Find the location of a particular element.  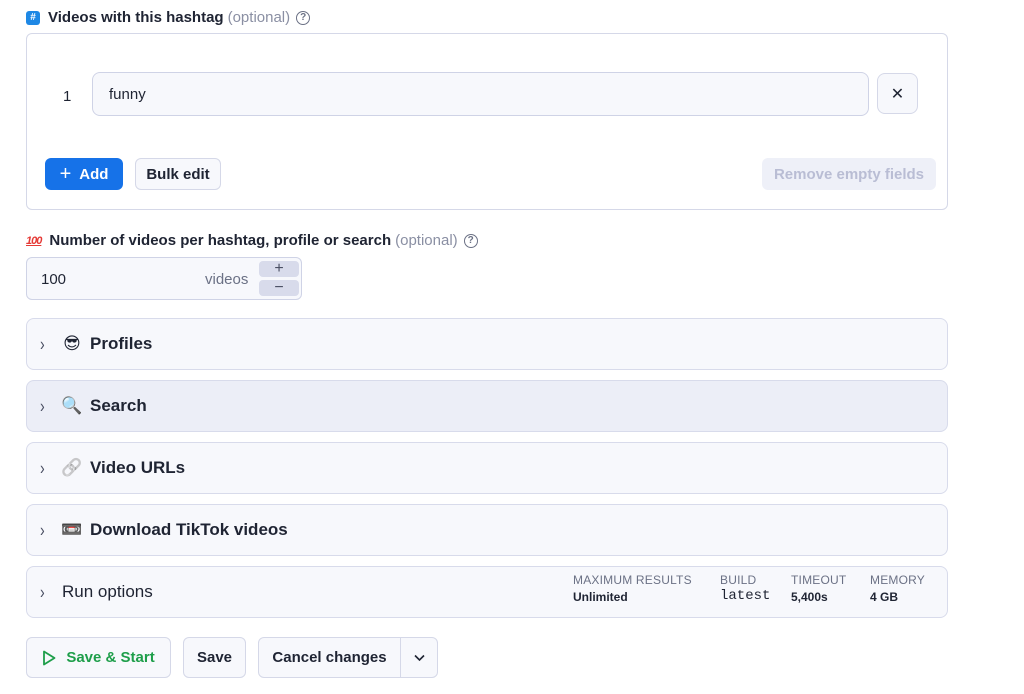

section-video-urls: › 🔗 Video URLs is located at coordinates (487, 468).